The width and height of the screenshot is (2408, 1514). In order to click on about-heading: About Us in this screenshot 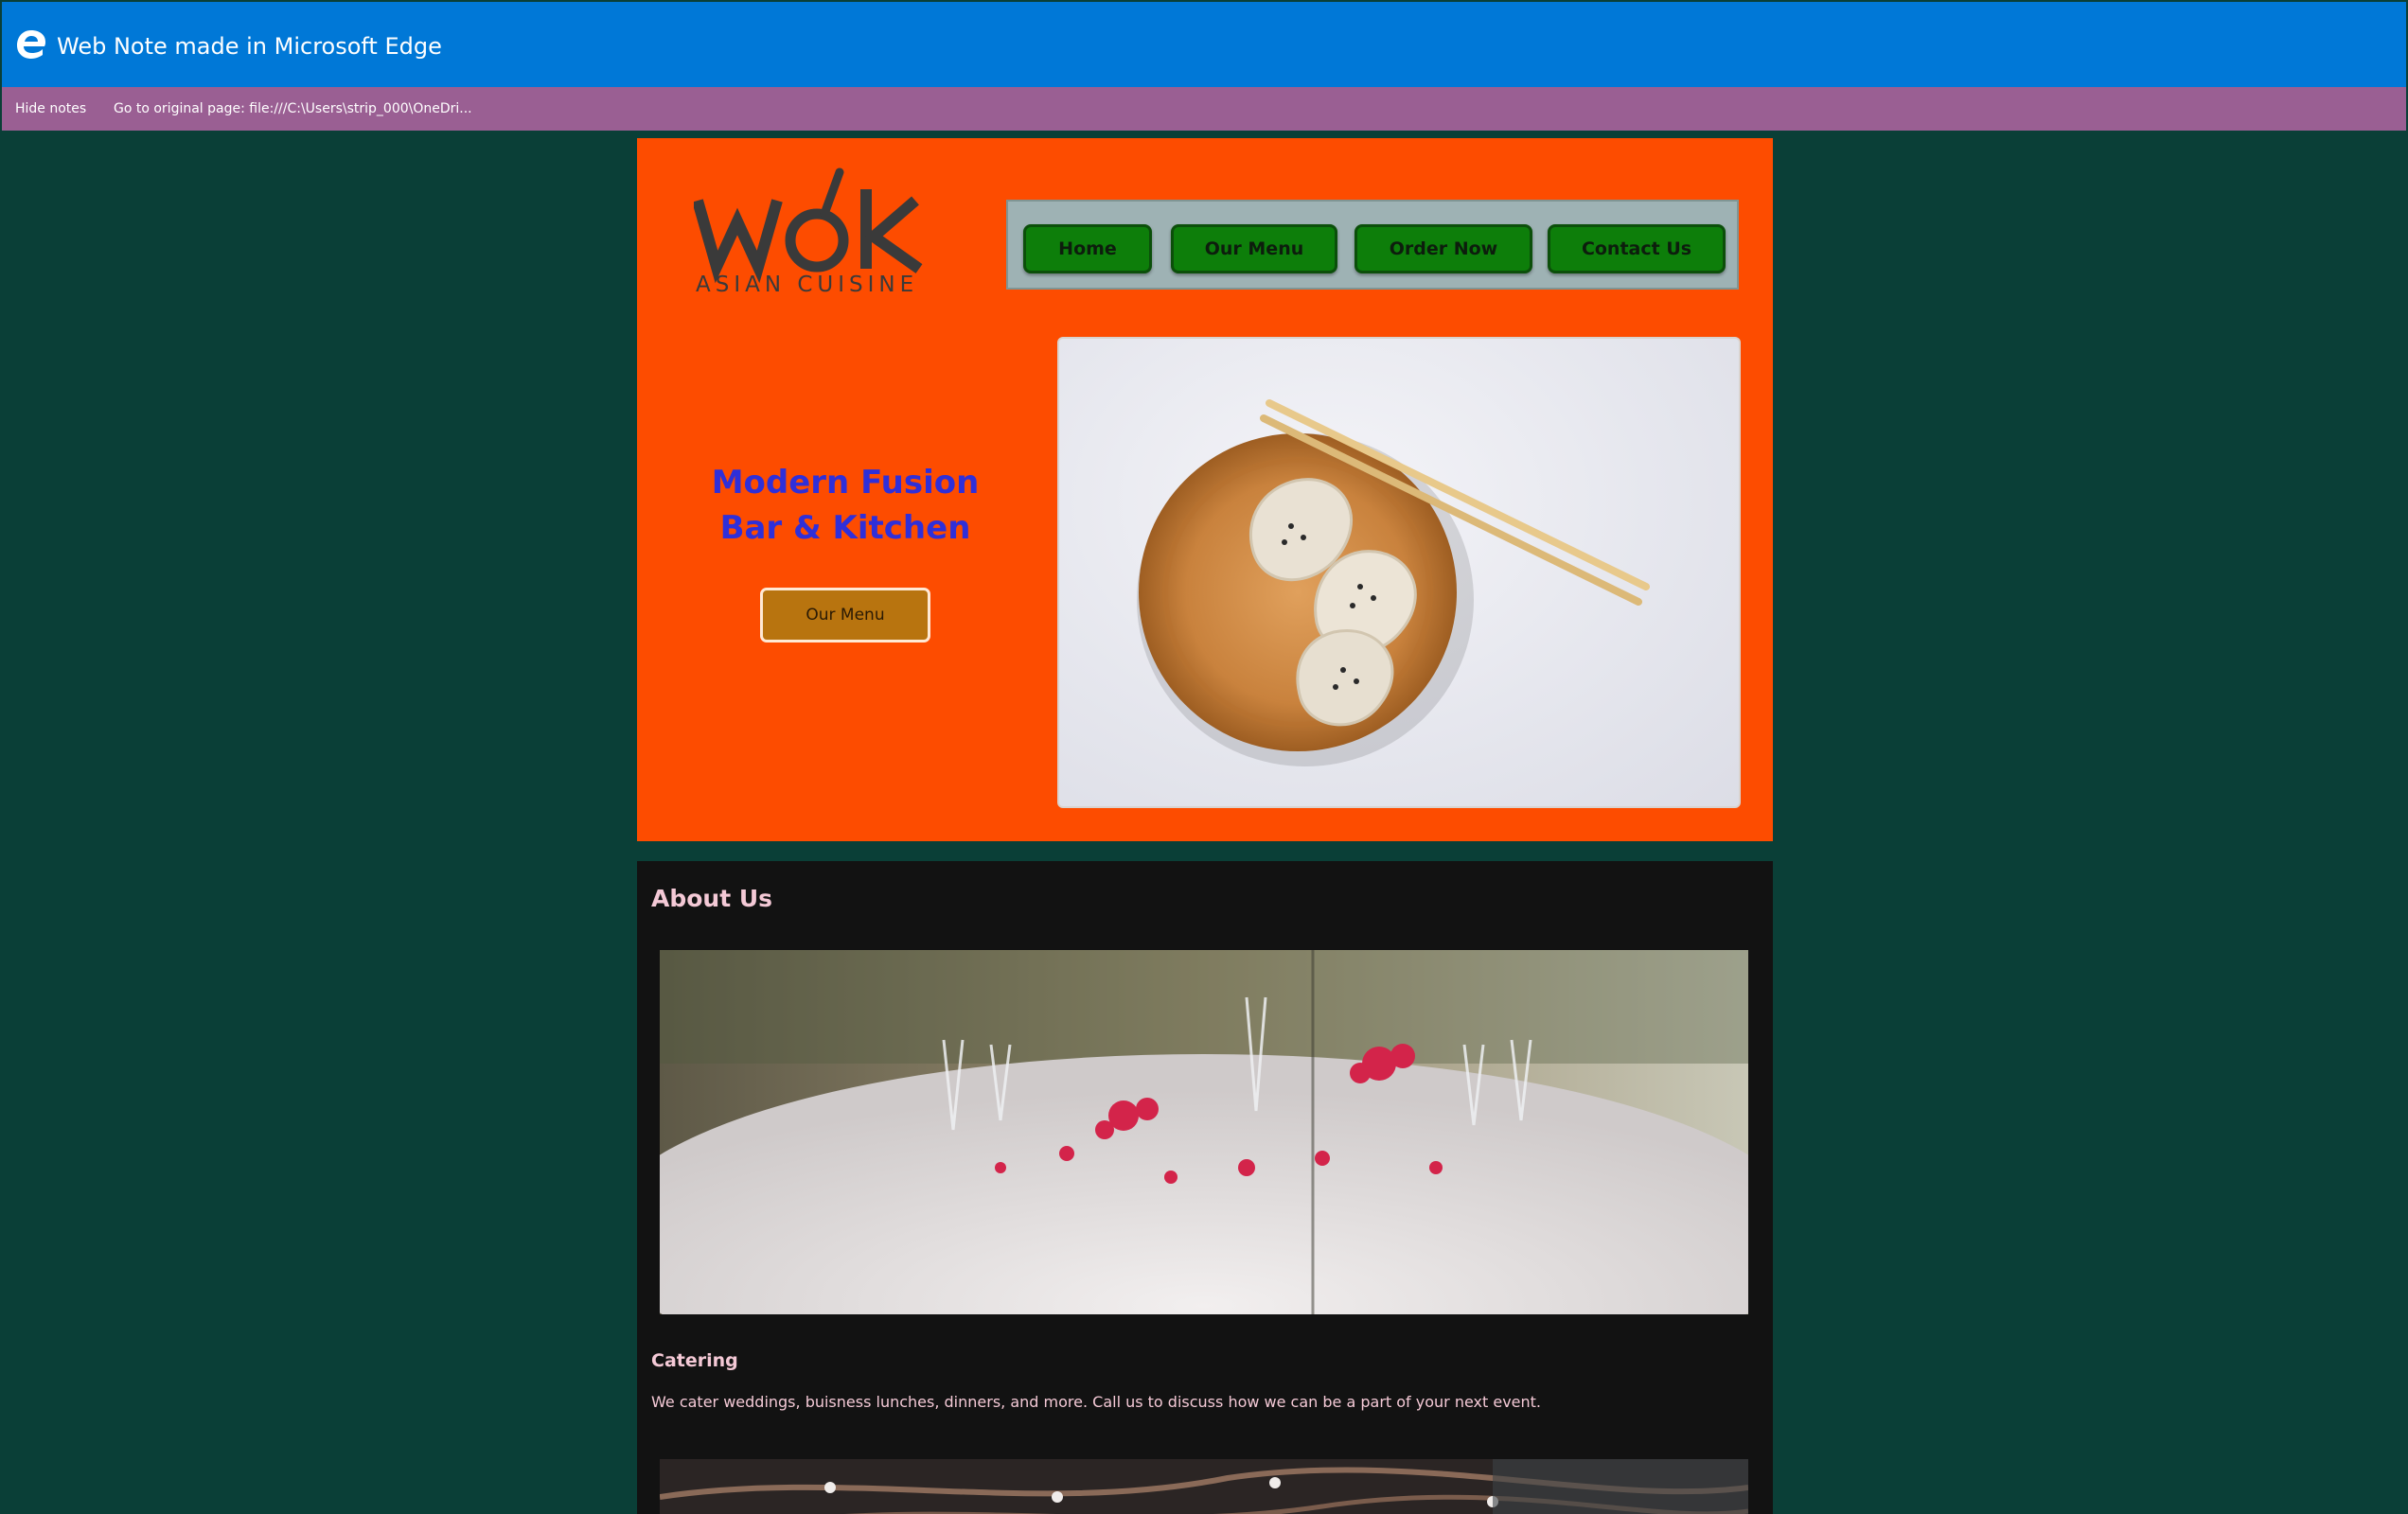, I will do `click(712, 899)`.